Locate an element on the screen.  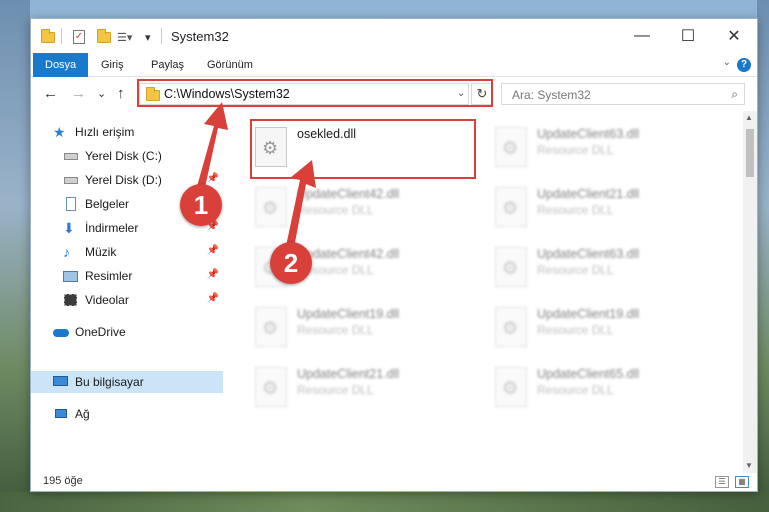
step-2-badge: 2 is located at coordinates (291, 263).